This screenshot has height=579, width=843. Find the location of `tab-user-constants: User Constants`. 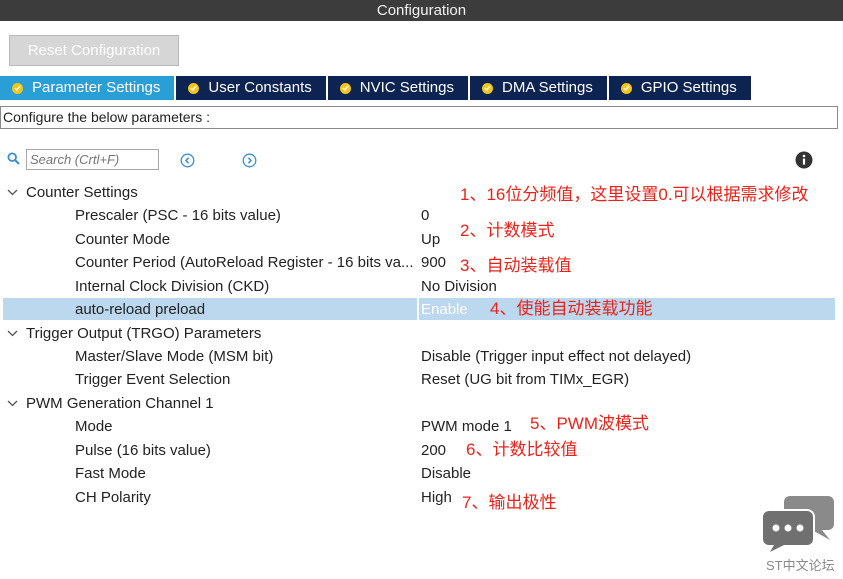

tab-user-constants: User Constants is located at coordinates (251, 88).